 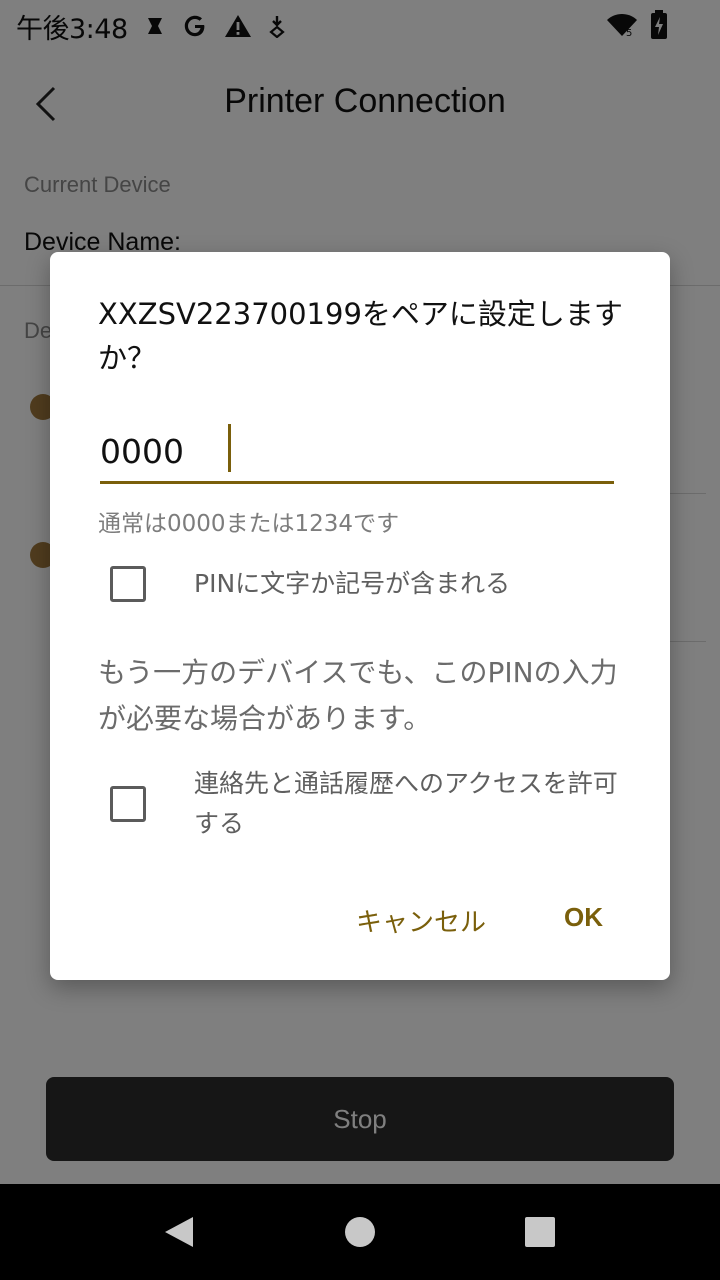 I want to click on contacts-access-label: 連絡先と通話履歴へのアクセスを許可する, so click(x=406, y=803).